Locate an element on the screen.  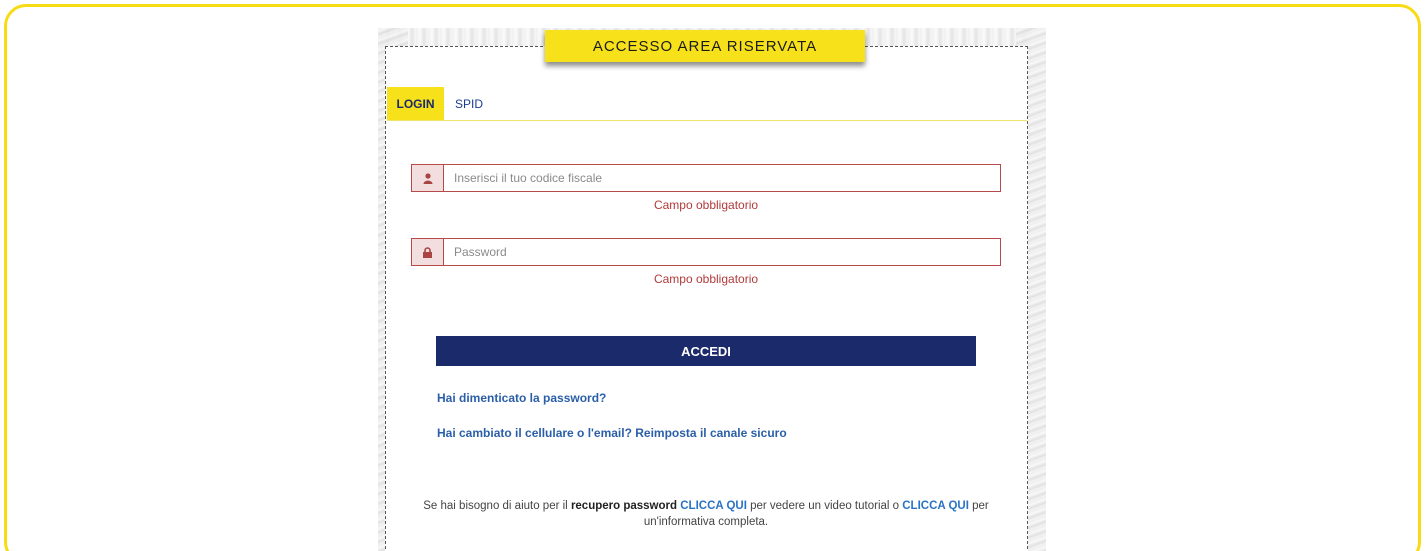
video-tutorial-link: CLICCA QUI is located at coordinates (713, 506).